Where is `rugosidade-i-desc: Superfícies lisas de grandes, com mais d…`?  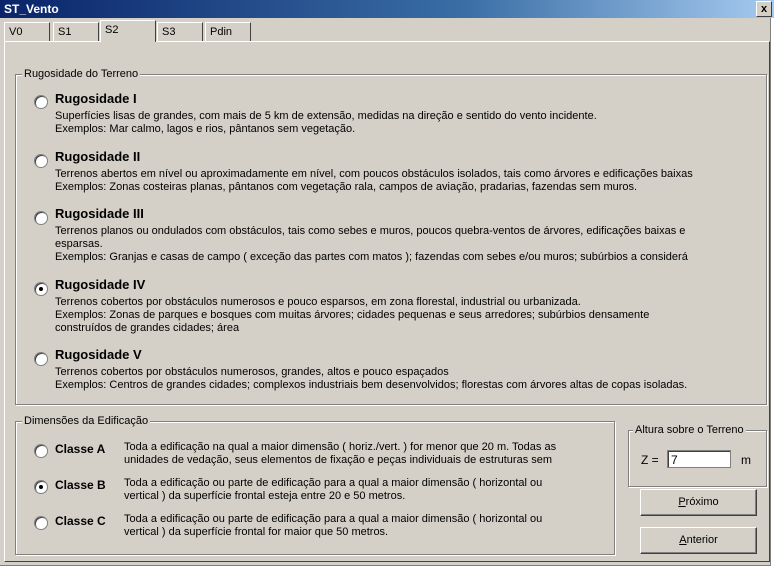 rugosidade-i-desc: Superfícies lisas de grandes, com mais d… is located at coordinates (326, 116).